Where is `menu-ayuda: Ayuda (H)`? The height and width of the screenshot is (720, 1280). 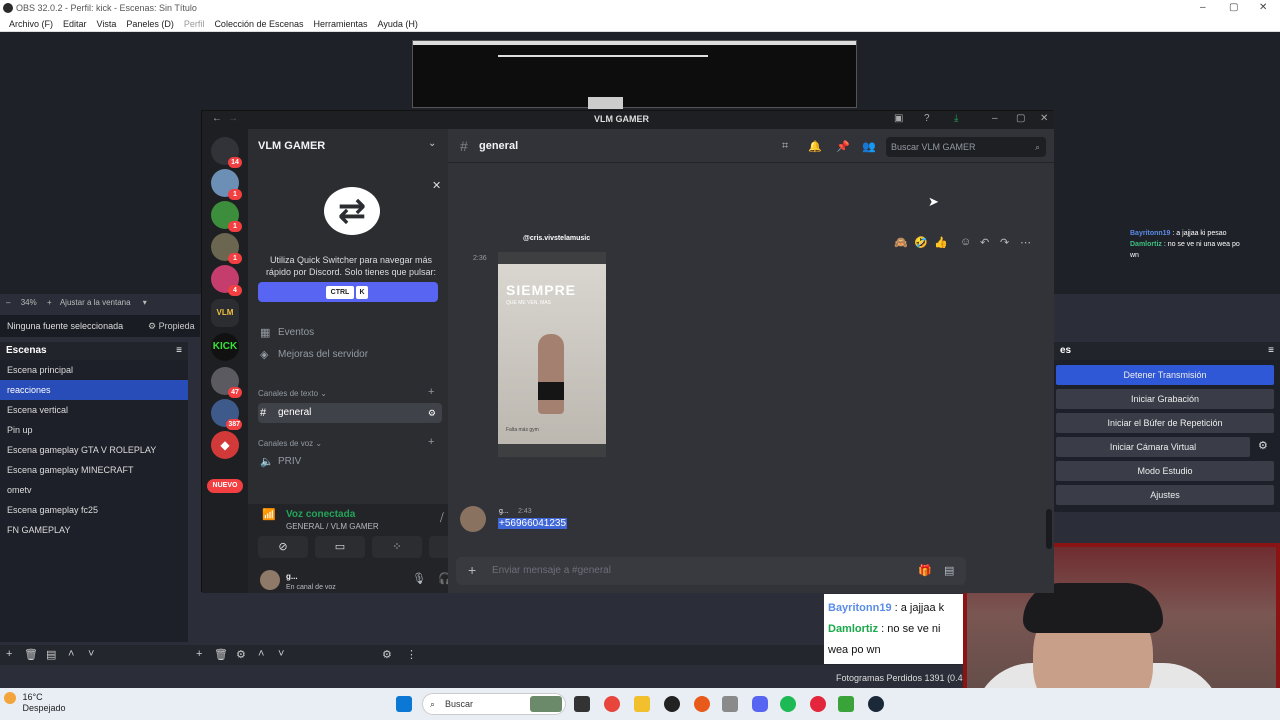 menu-ayuda: Ayuda (H) is located at coordinates (398, 23).